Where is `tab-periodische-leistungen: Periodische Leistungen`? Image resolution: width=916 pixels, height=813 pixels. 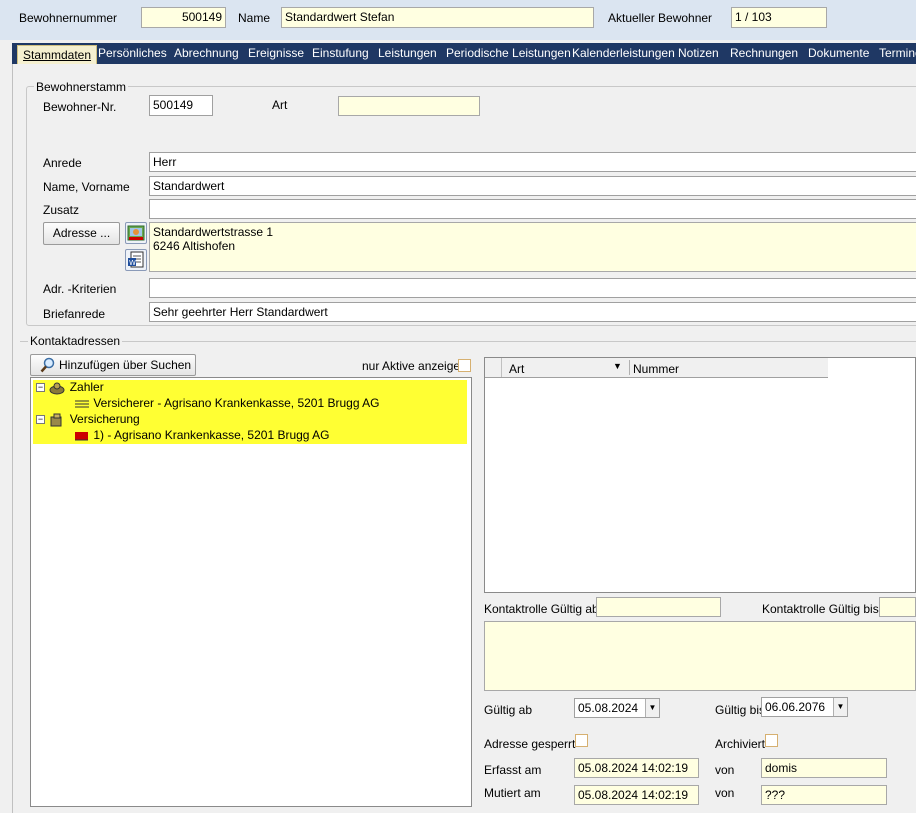
tab-periodische-leistungen: Periodische Leistungen is located at coordinates (508, 53).